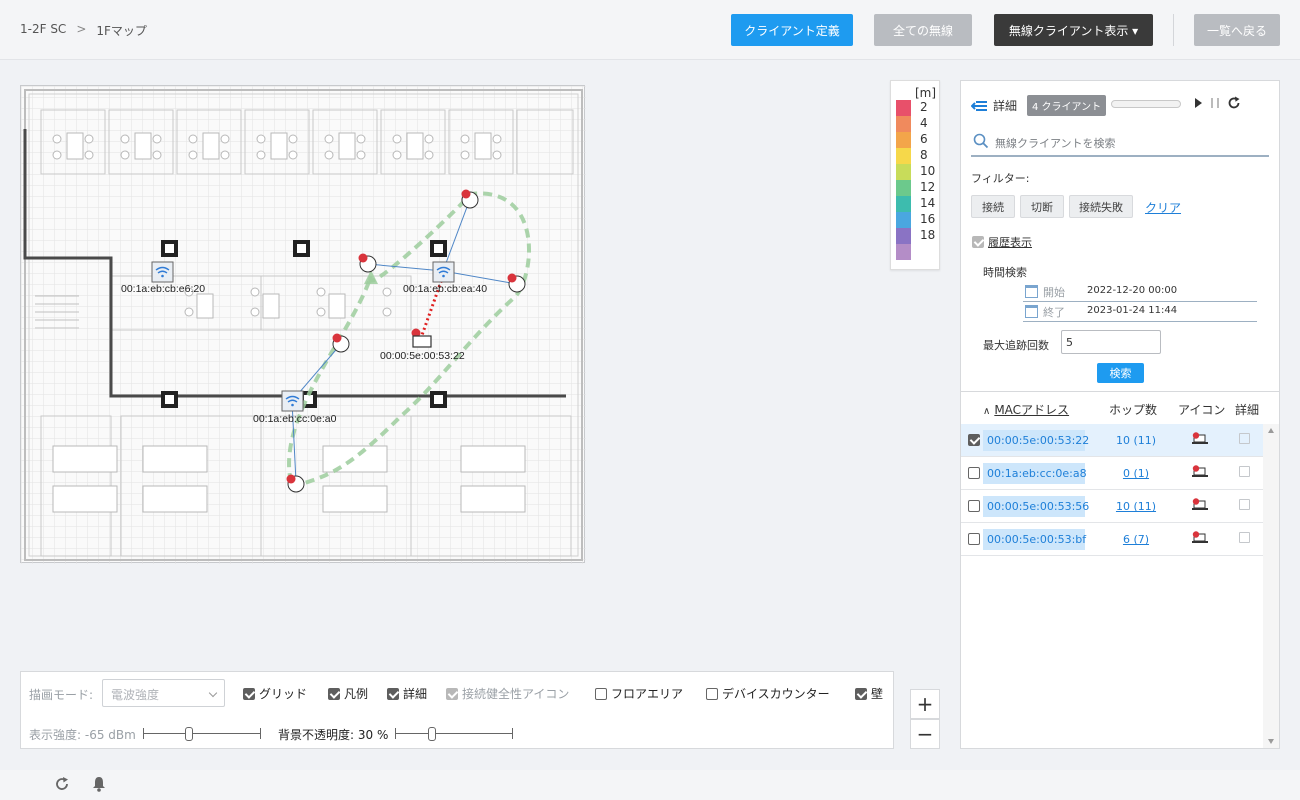  I want to click on floor-area-checkbox, so click(601, 693).